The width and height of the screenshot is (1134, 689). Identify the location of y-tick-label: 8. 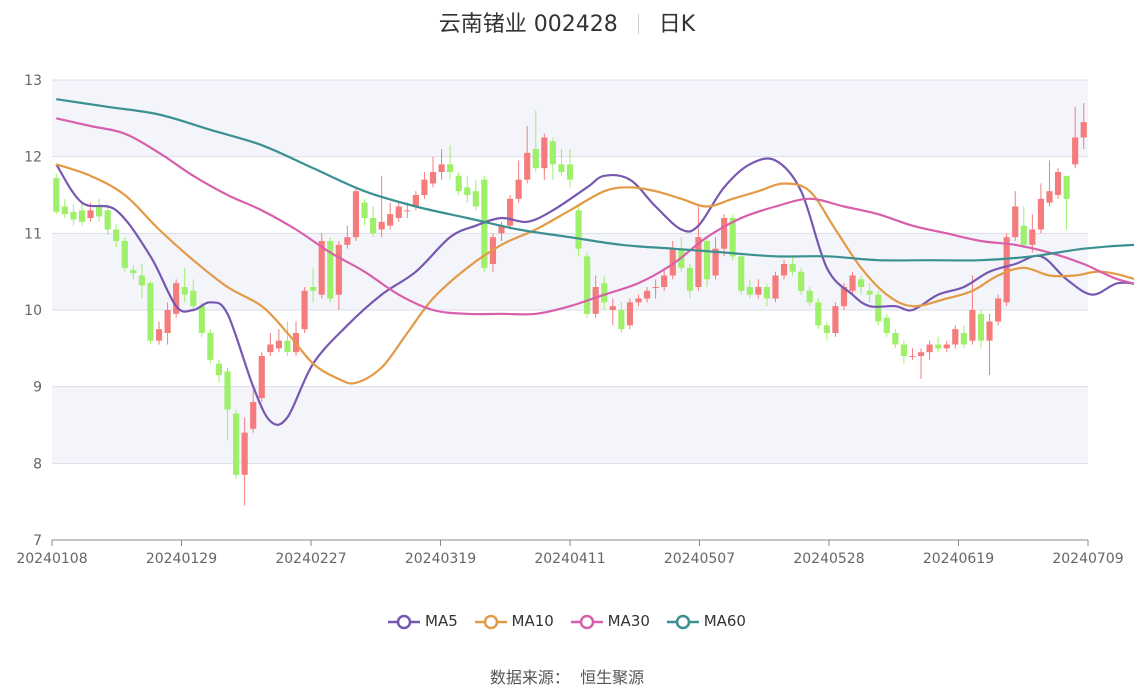
(37, 464).